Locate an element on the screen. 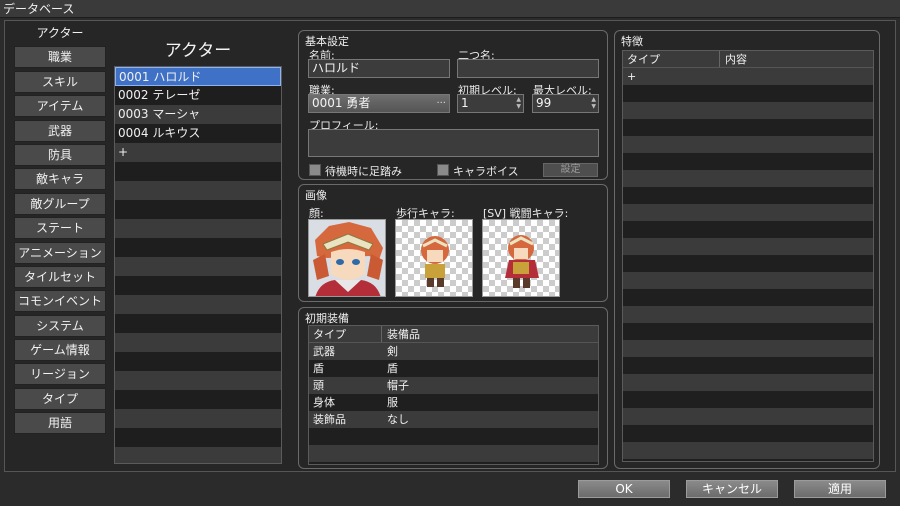  table-row: 頭 帽子 is located at coordinates (453, 385).